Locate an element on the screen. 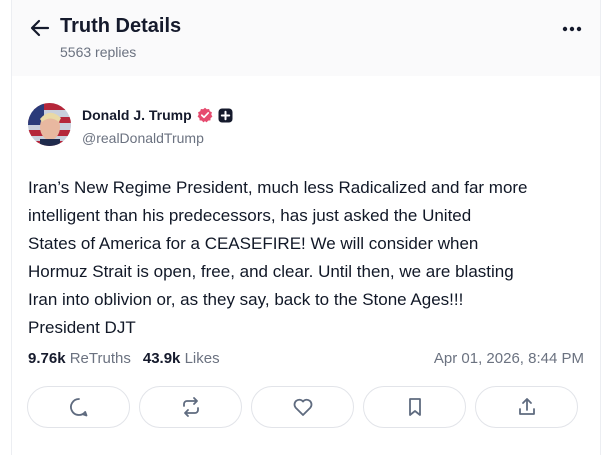 The image size is (611, 455). avatar-image is located at coordinates (49, 124).